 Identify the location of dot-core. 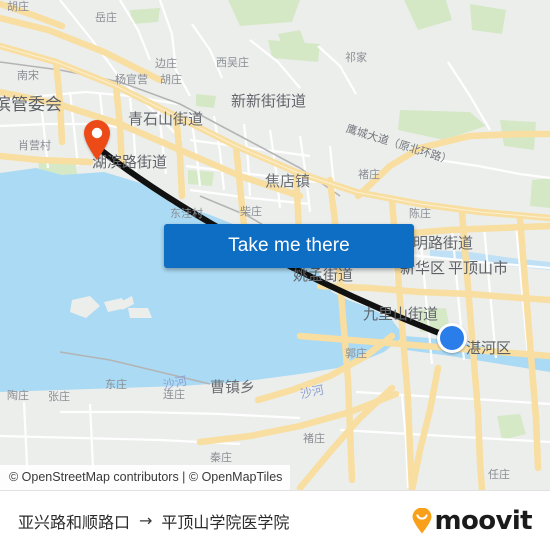
(452, 338).